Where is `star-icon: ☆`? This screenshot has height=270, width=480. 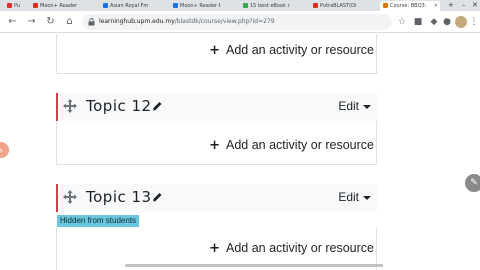 star-icon: ☆ is located at coordinates (402, 22).